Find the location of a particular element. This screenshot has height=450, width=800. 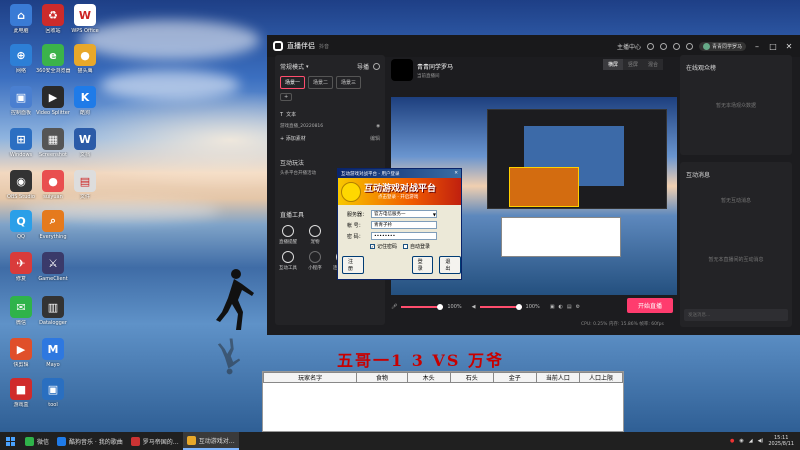

layout-icon: ▤ is located at coordinates (569, 307).